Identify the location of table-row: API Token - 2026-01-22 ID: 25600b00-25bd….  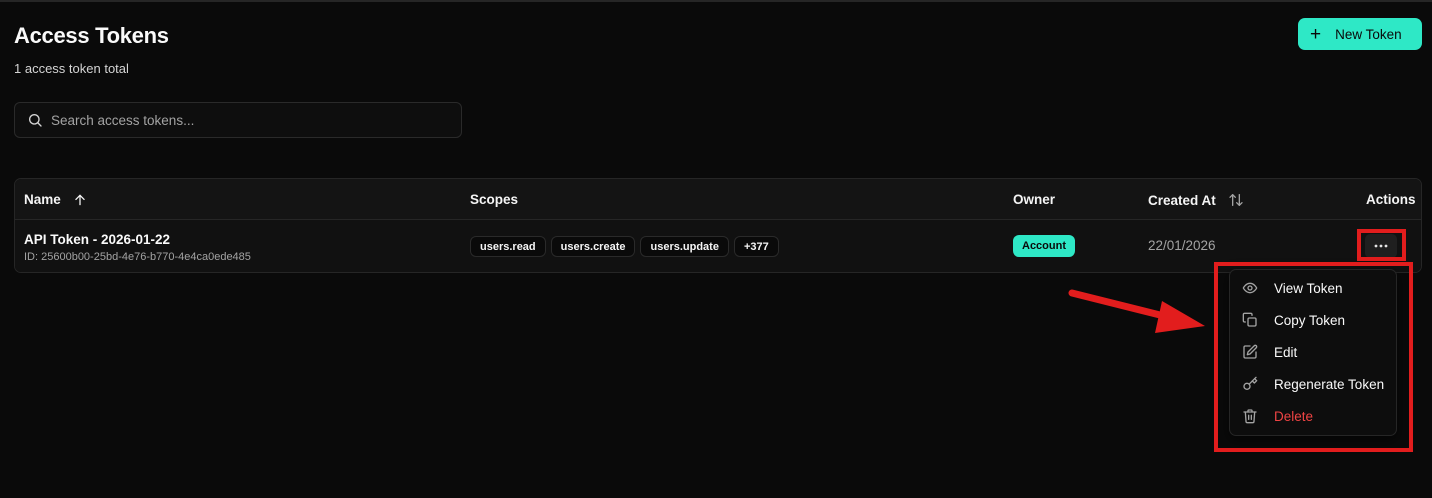
(718, 246).